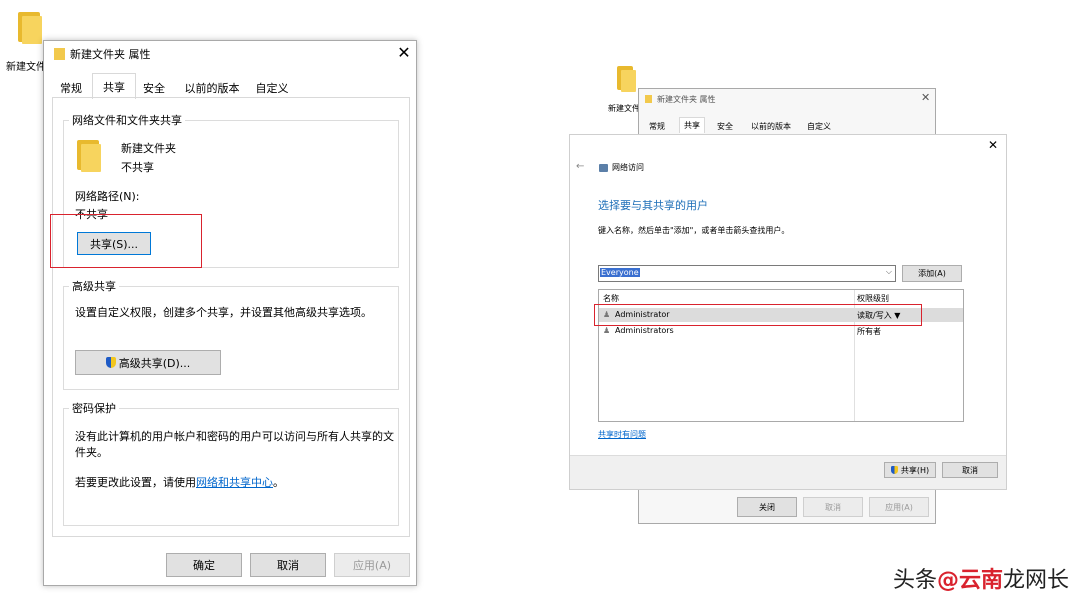  Describe the element at coordinates (624, 108) in the screenshot. I see `desktop-folder-label-right: 新建文件` at that location.